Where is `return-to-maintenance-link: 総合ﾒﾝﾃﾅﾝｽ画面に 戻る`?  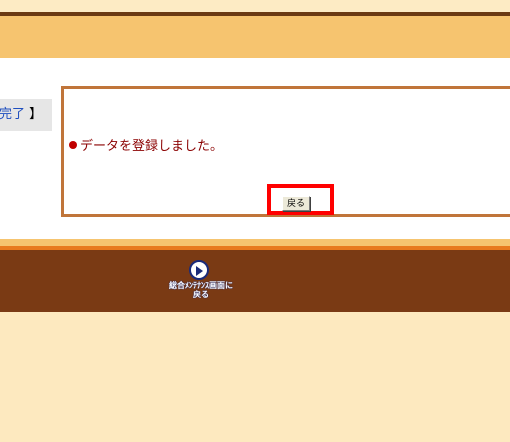 return-to-maintenance-link: 総合ﾒﾝﾃﾅﾝｽ画面に 戻る is located at coordinates (201, 283).